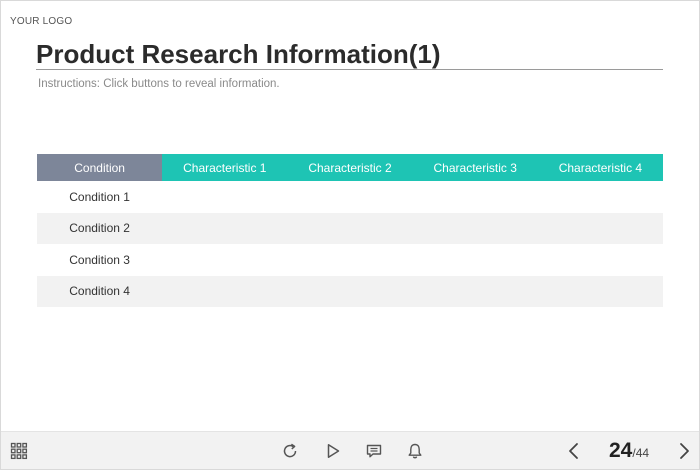 The image size is (700, 470). Describe the element at coordinates (225, 167) in the screenshot. I see `header-characteristic-1: Characteristic 1` at that location.